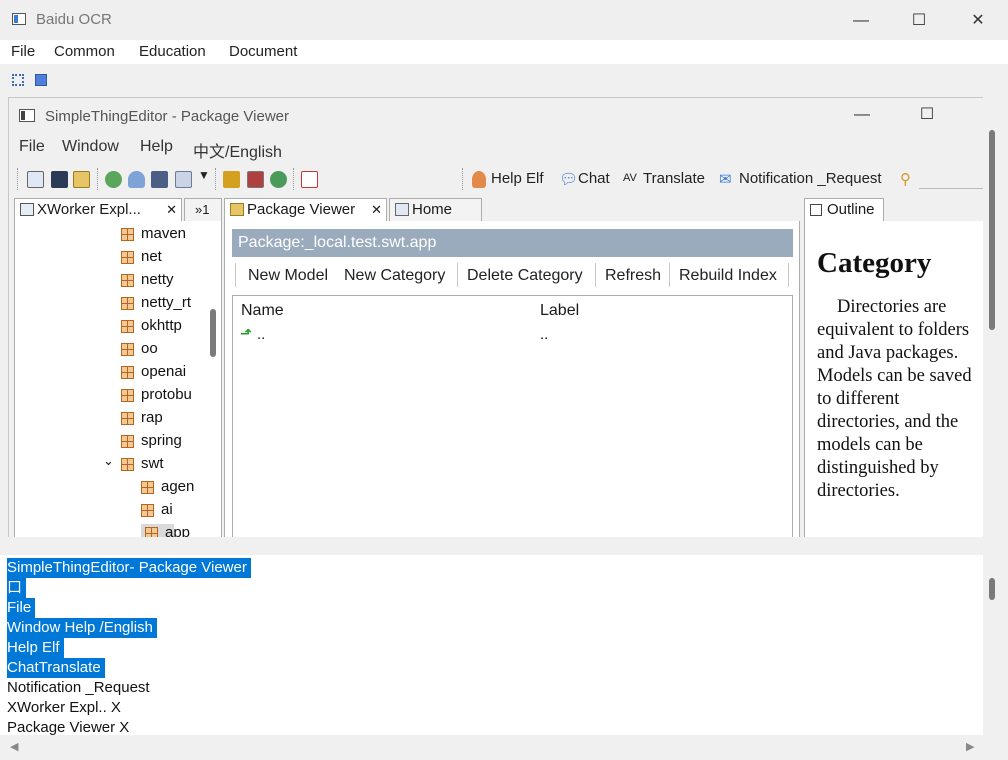 The height and width of the screenshot is (760, 1008). I want to click on explorer-scrollbar, so click(213, 333).